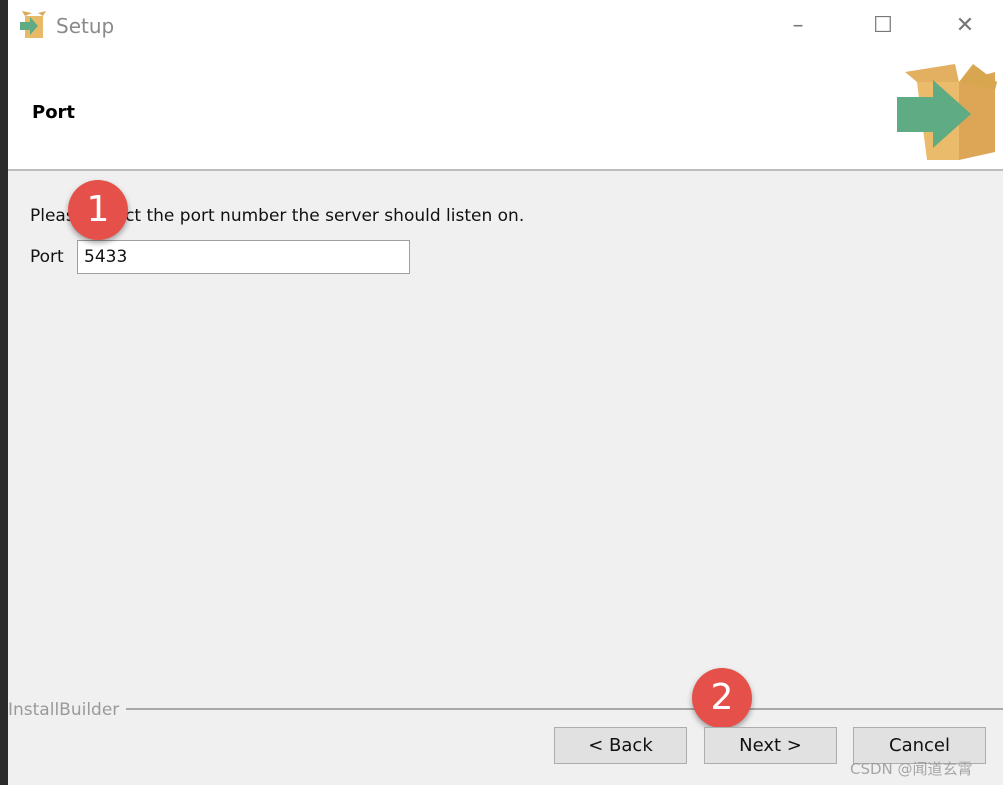 This screenshot has height=785, width=1003. Describe the element at coordinates (947, 112) in the screenshot. I see `installer-logo` at that location.